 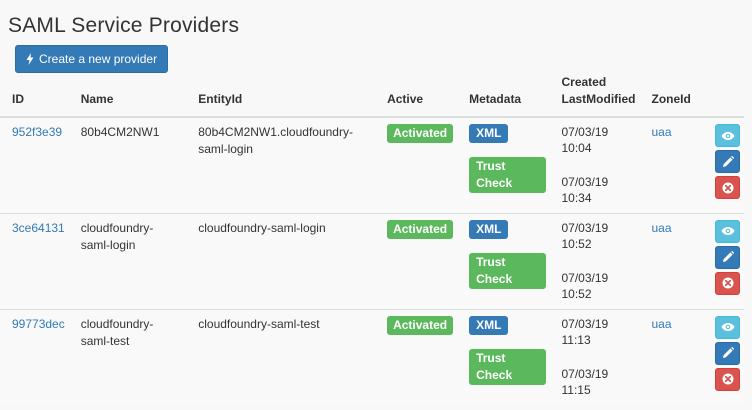 What do you see at coordinates (585, 190) in the screenshot?
I see `last-modified-date: 07/03/19 10:34` at bounding box center [585, 190].